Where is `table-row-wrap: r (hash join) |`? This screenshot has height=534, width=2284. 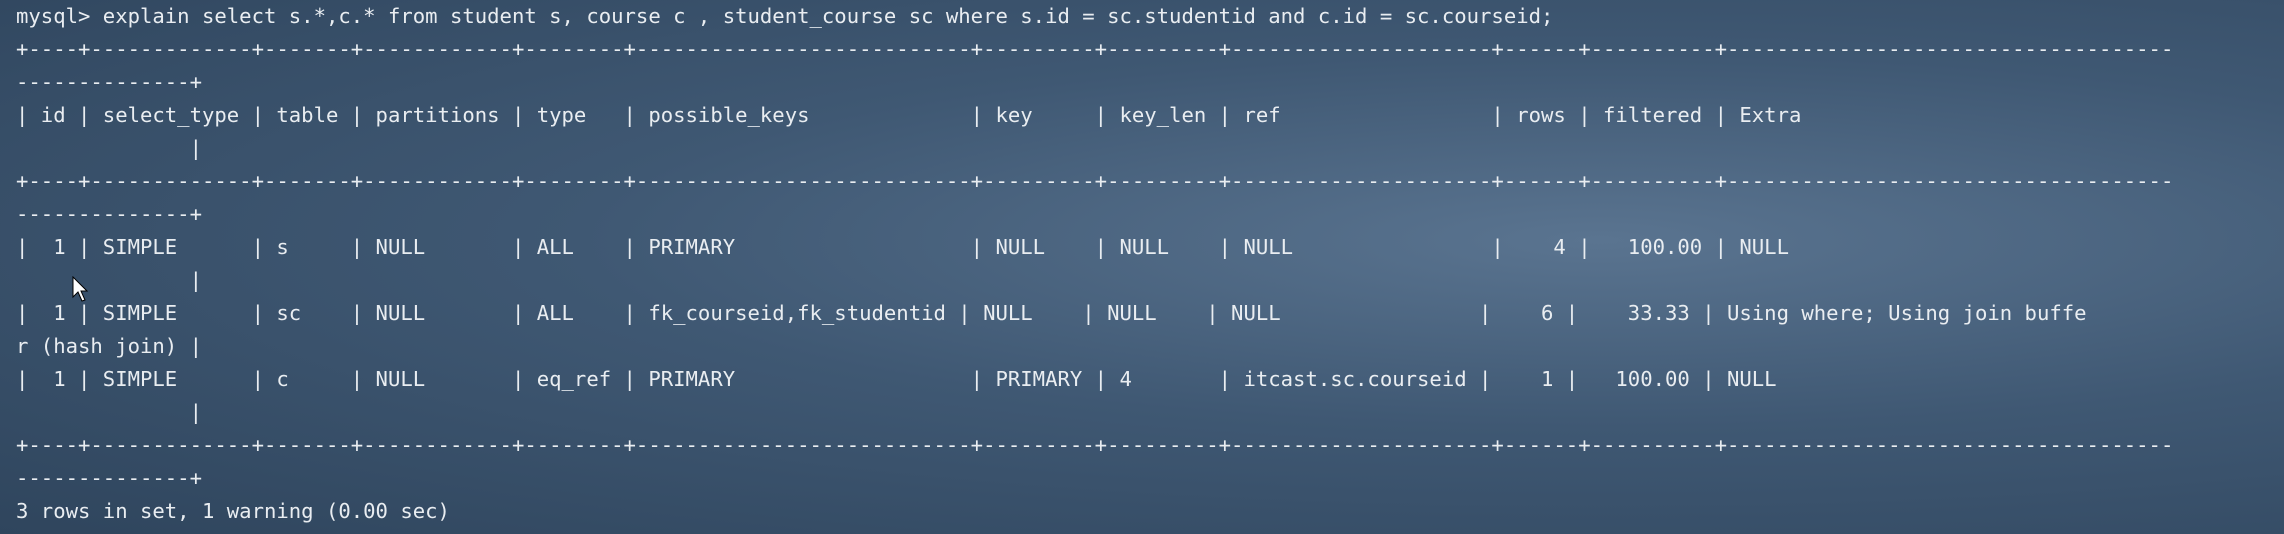 table-row-wrap: r (hash join) | is located at coordinates (109, 346).